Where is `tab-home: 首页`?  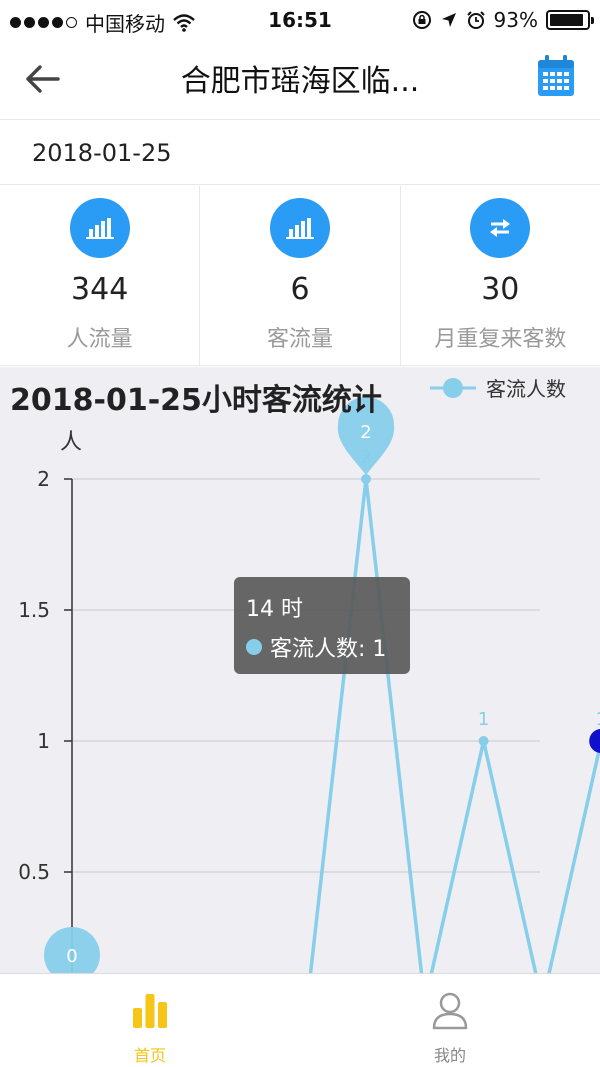 tab-home: 首页 is located at coordinates (150, 1020).